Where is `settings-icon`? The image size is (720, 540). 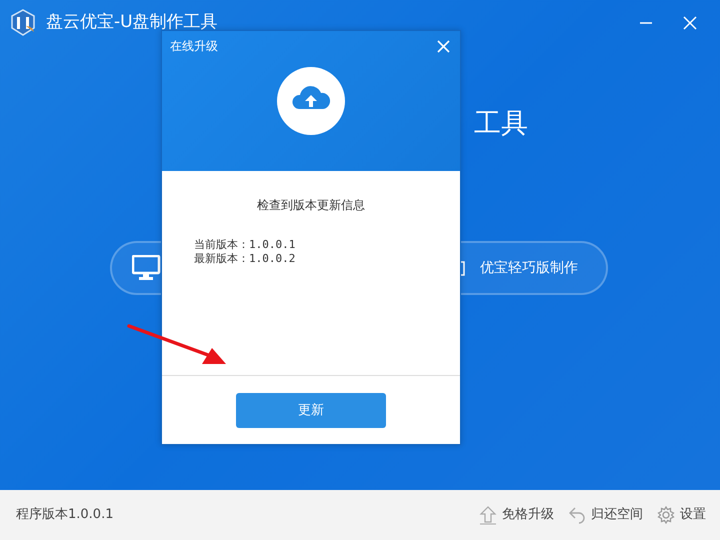 settings-icon is located at coordinates (666, 515).